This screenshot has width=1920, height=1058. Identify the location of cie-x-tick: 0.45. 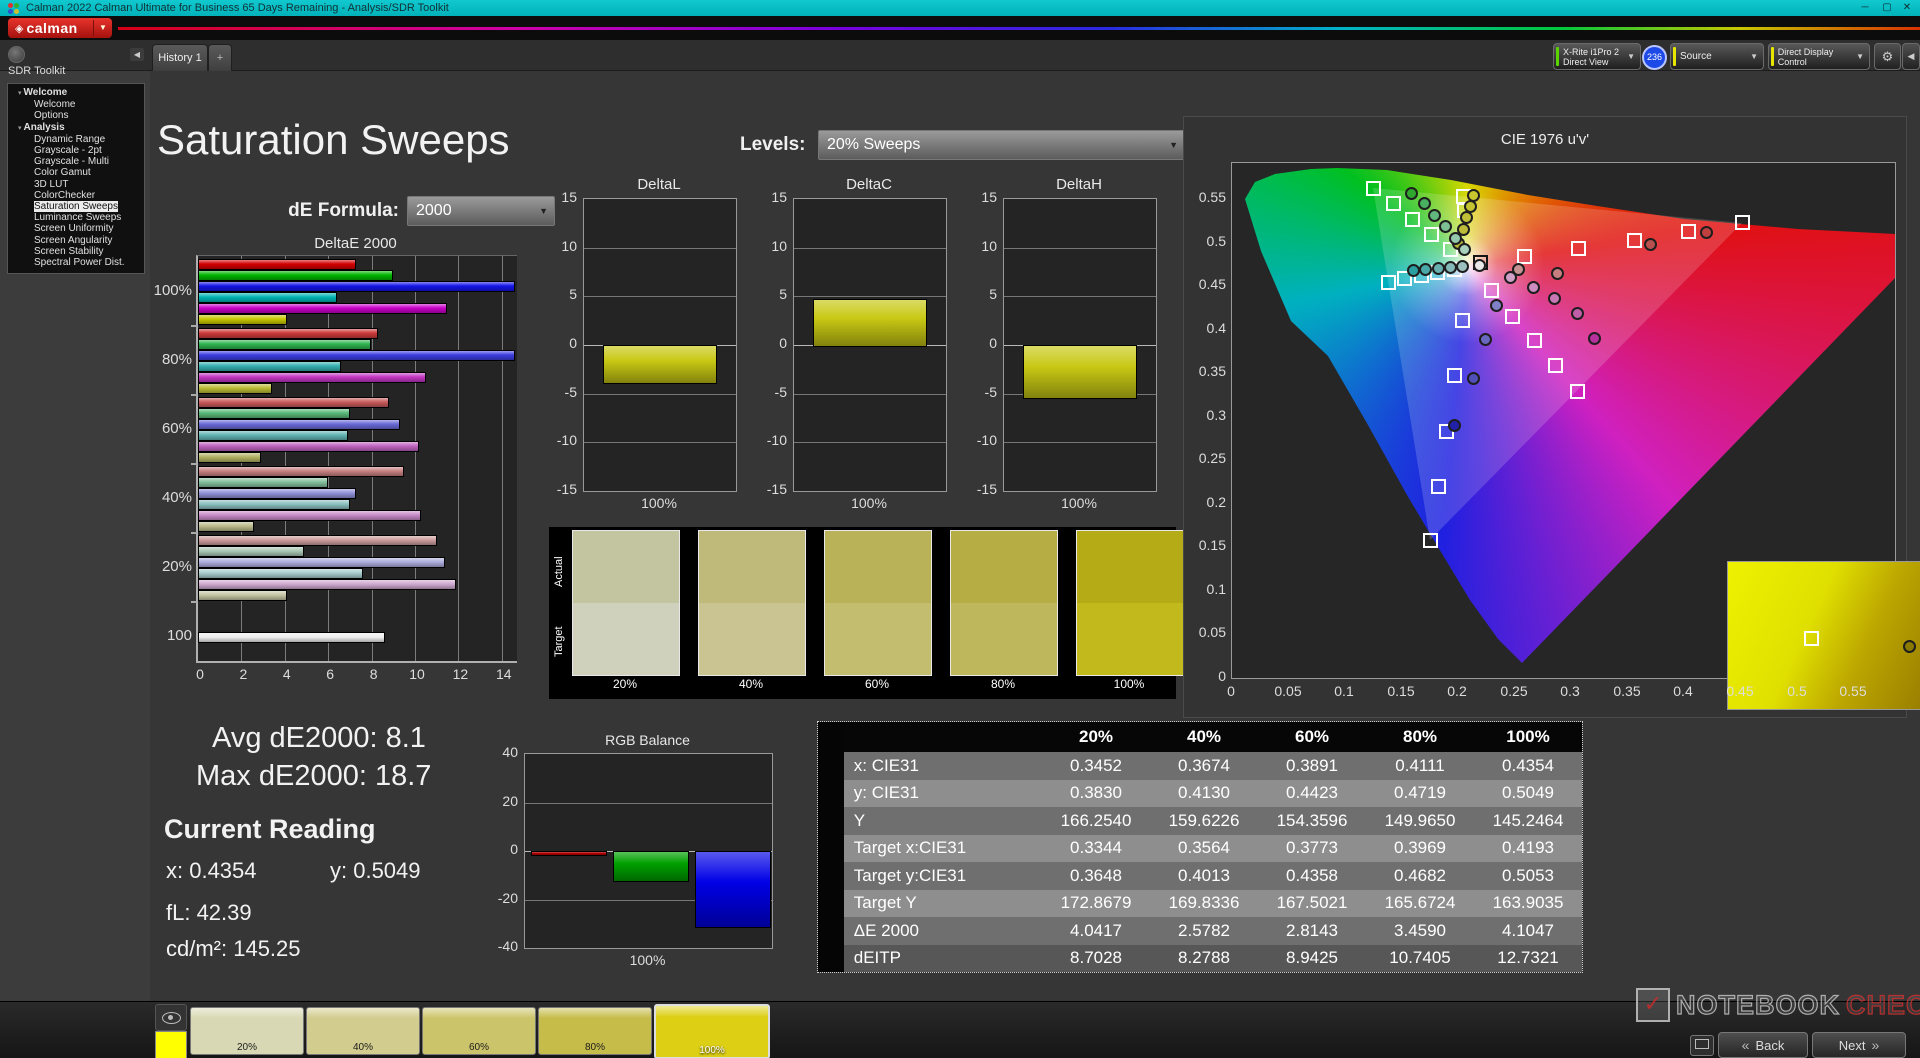
(1740, 691).